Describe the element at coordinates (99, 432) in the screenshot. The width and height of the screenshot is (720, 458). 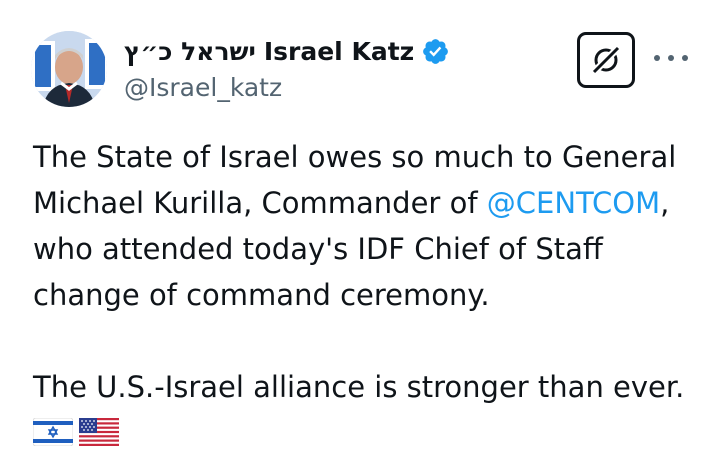
I see `us-flag-icon` at that location.